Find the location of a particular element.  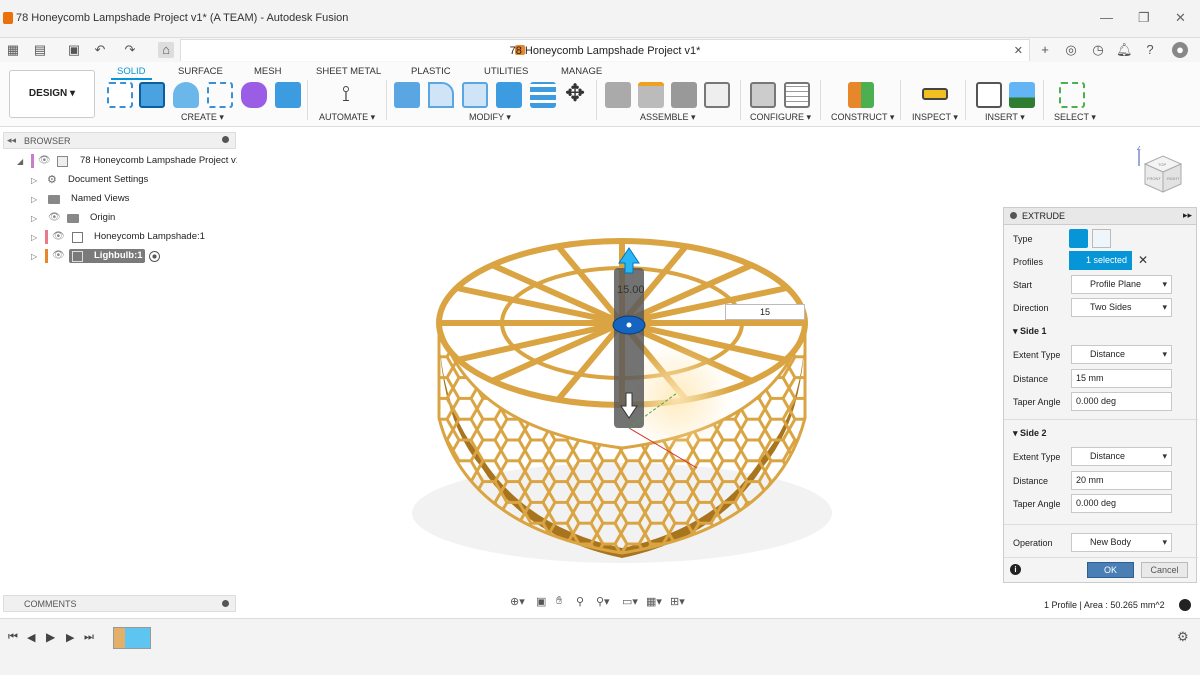

apps-grid-icon: ▦ is located at coordinates (13, 50).